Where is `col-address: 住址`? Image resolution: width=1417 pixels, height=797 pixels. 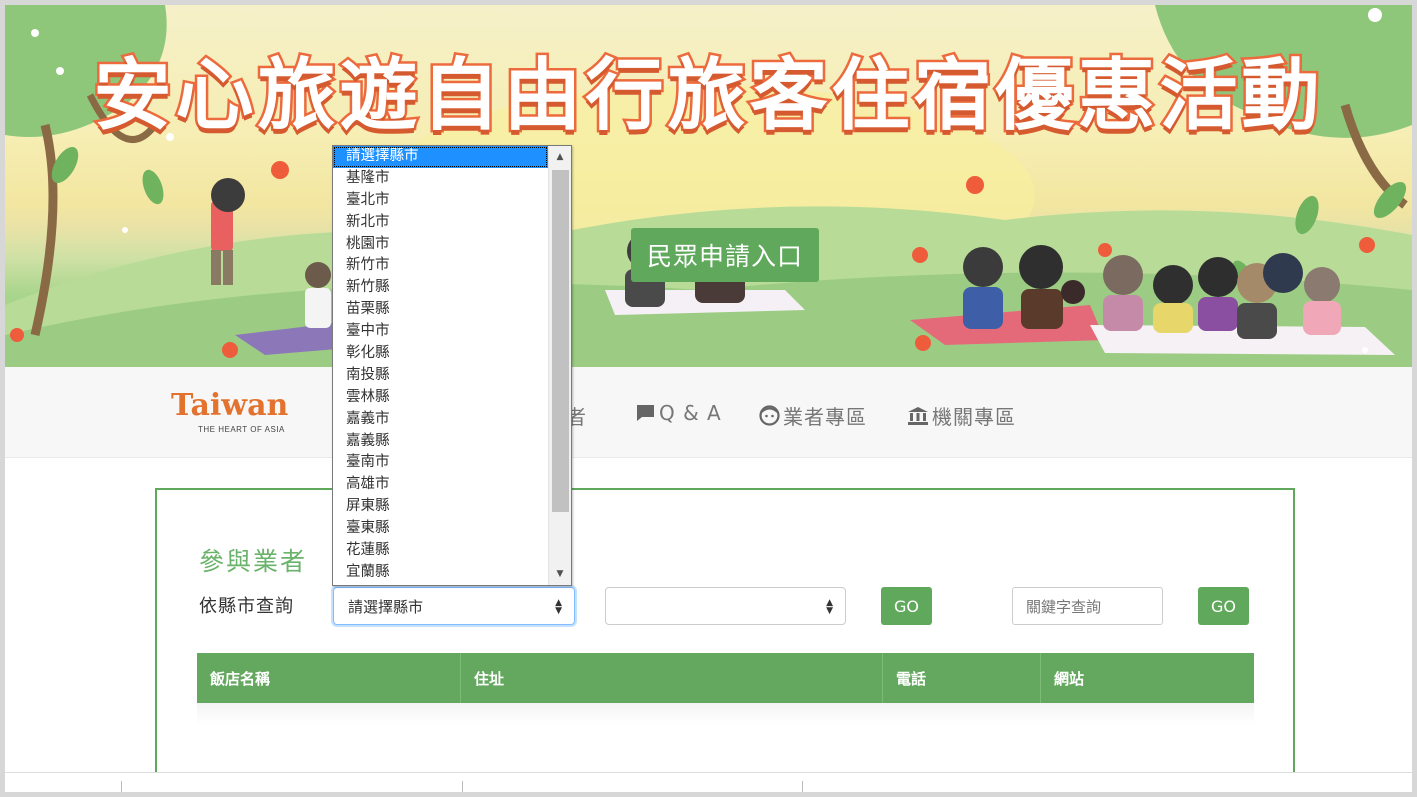
col-address: 住址 is located at coordinates (672, 678).